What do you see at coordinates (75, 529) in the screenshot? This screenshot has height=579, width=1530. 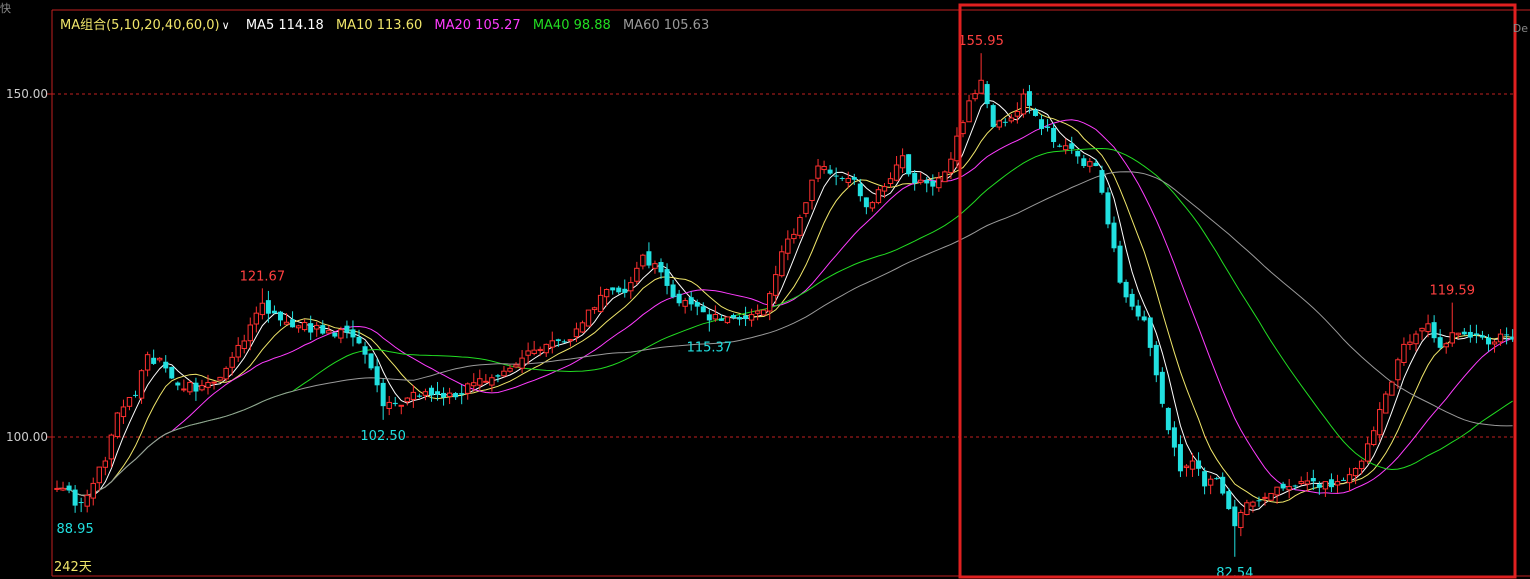 I see `extreme-value-label: 88.95` at bounding box center [75, 529].